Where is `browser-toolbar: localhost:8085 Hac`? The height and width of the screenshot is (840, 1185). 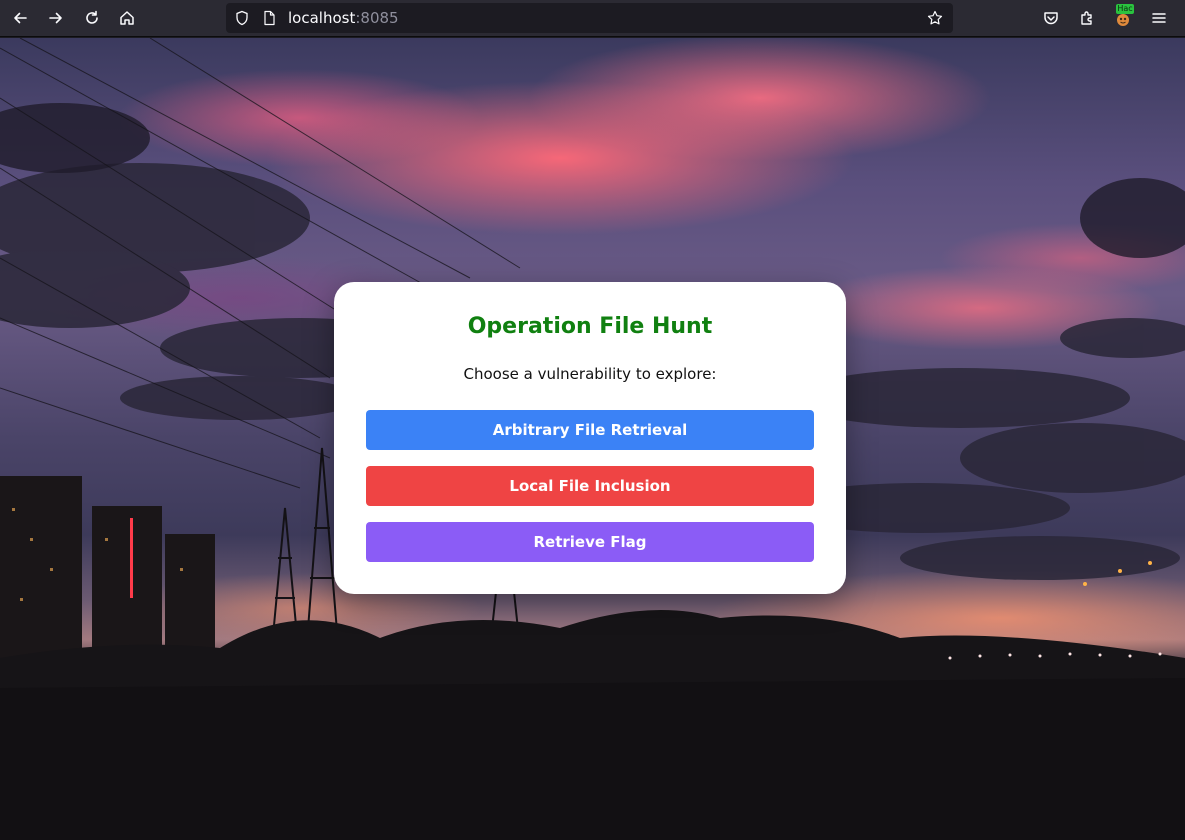 browser-toolbar: localhost:8085 Hac is located at coordinates (592, 18).